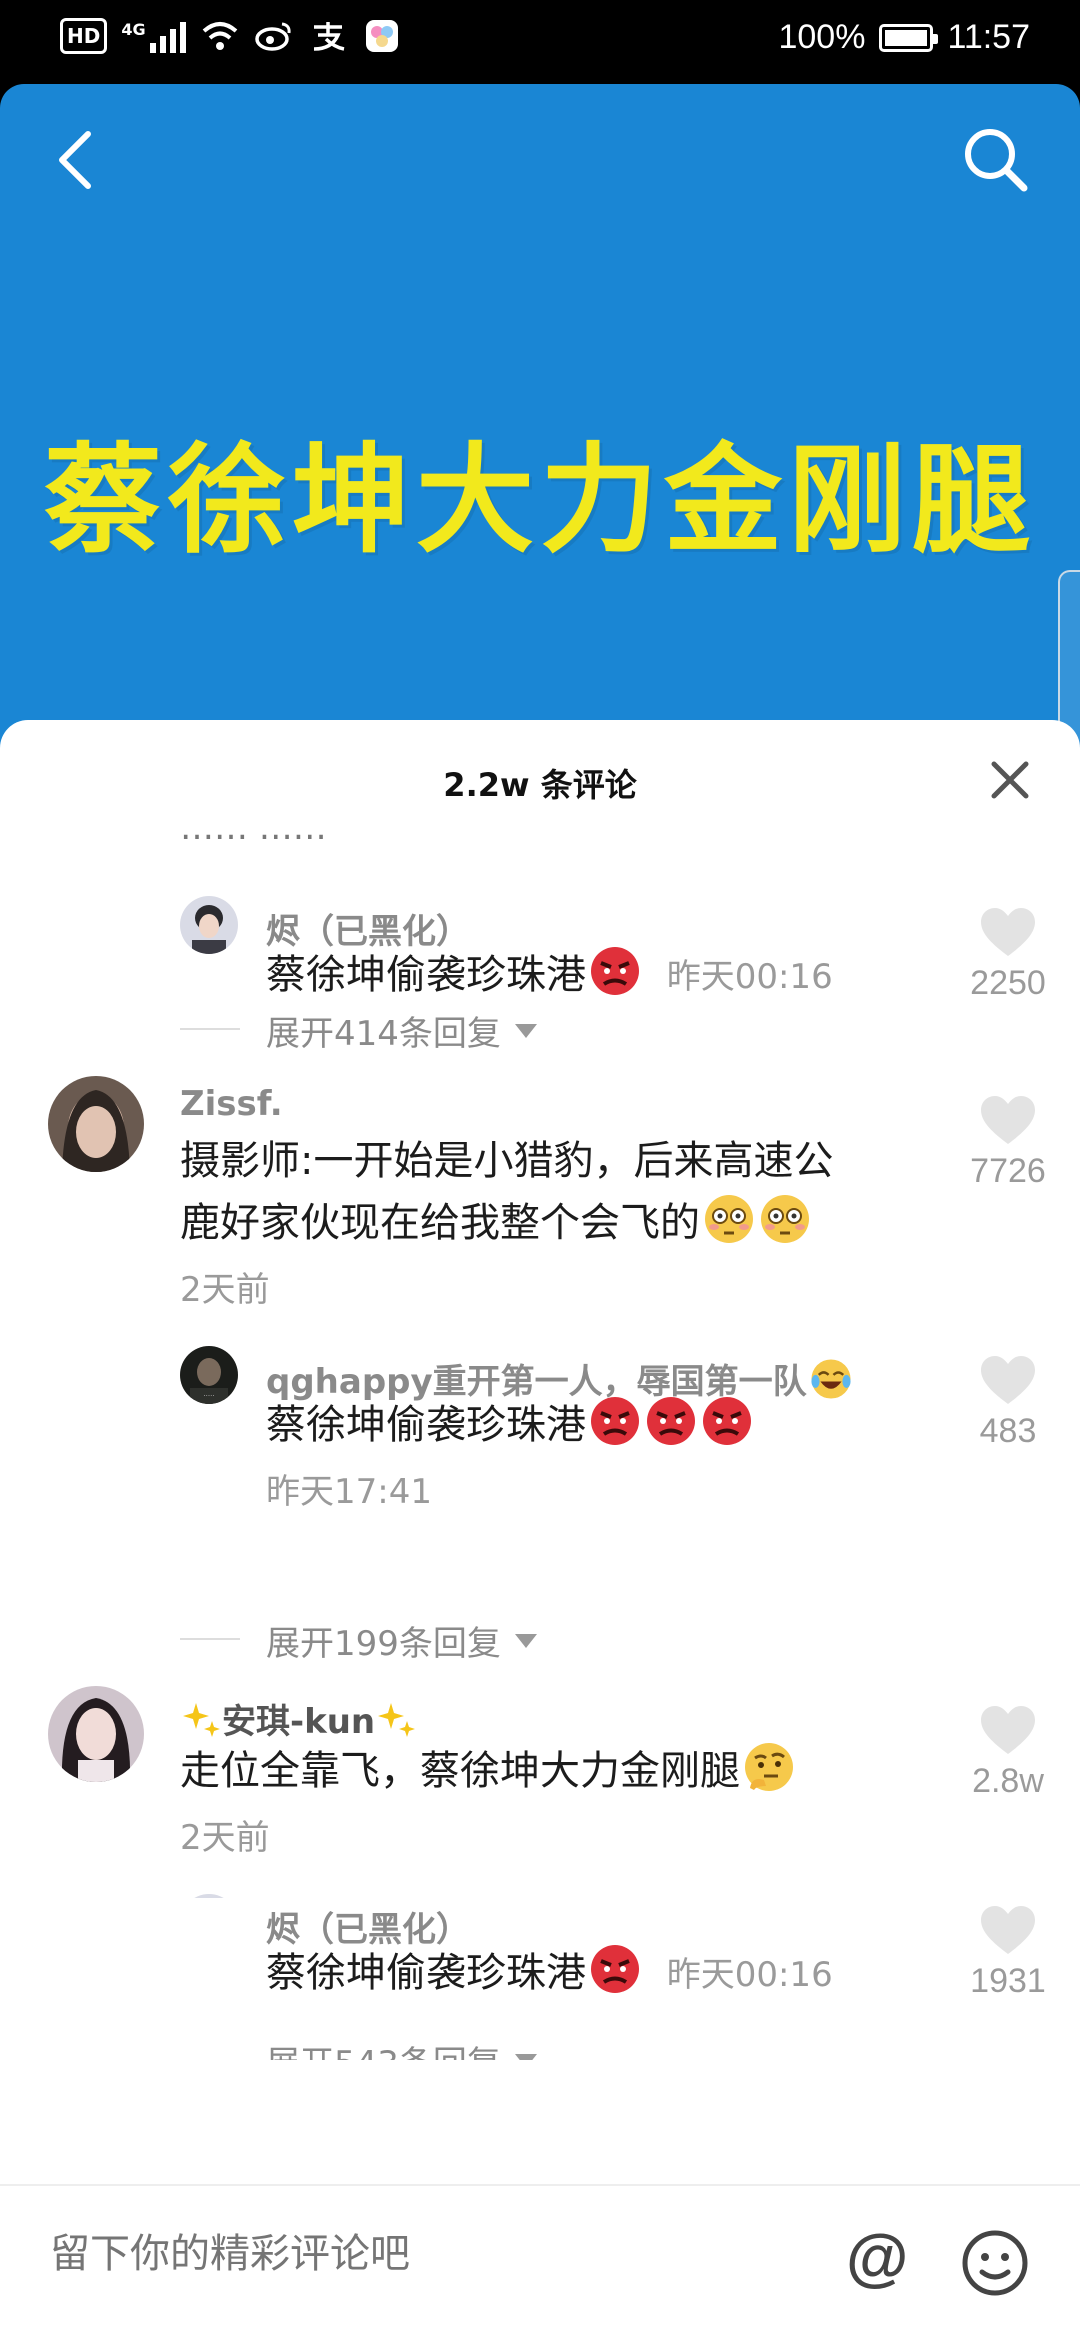 This screenshot has height=2340, width=1080. I want to click on status-bar: HD 4G 100% 11:57, so click(540, 42).